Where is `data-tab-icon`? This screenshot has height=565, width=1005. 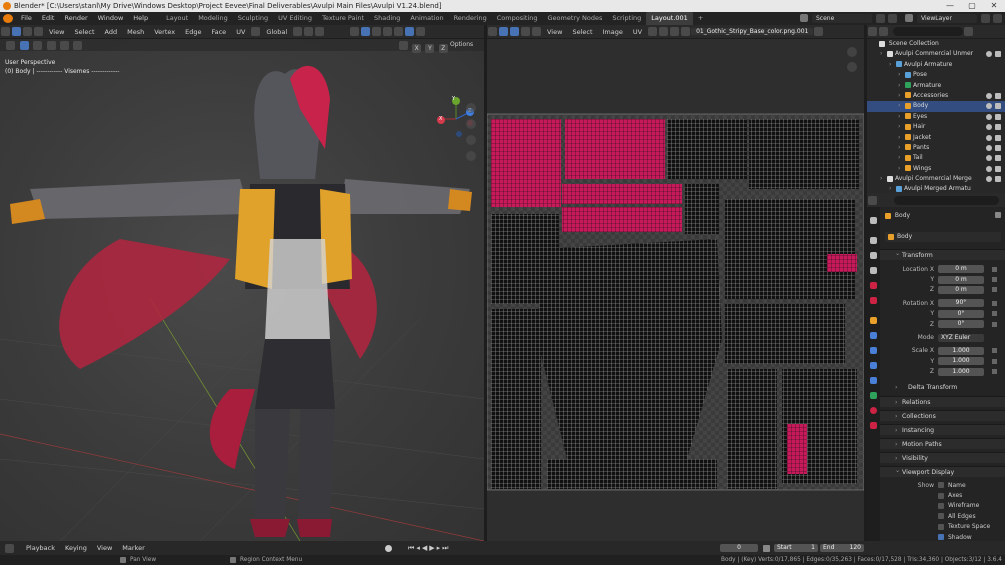 data-tab-icon is located at coordinates (873, 395).